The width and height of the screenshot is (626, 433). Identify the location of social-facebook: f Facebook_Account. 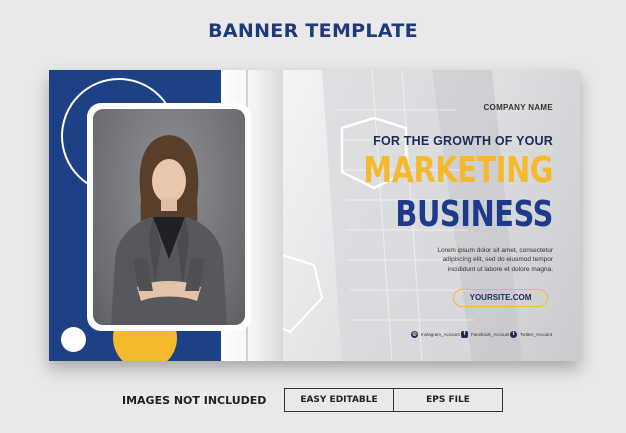
(485, 334).